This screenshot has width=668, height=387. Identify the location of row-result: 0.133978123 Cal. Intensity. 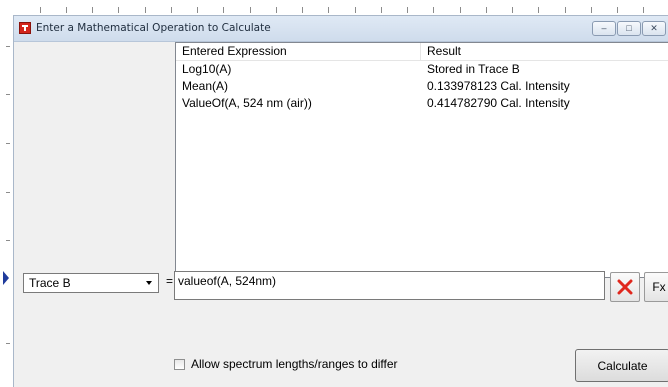
(498, 86).